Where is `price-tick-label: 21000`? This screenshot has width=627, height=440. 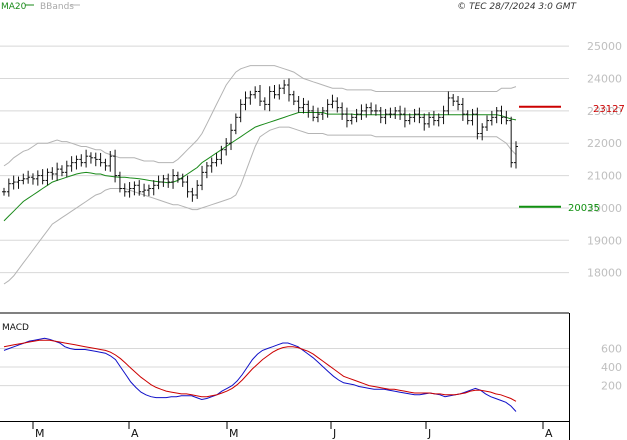 price-tick-label: 21000 is located at coordinates (604, 176).